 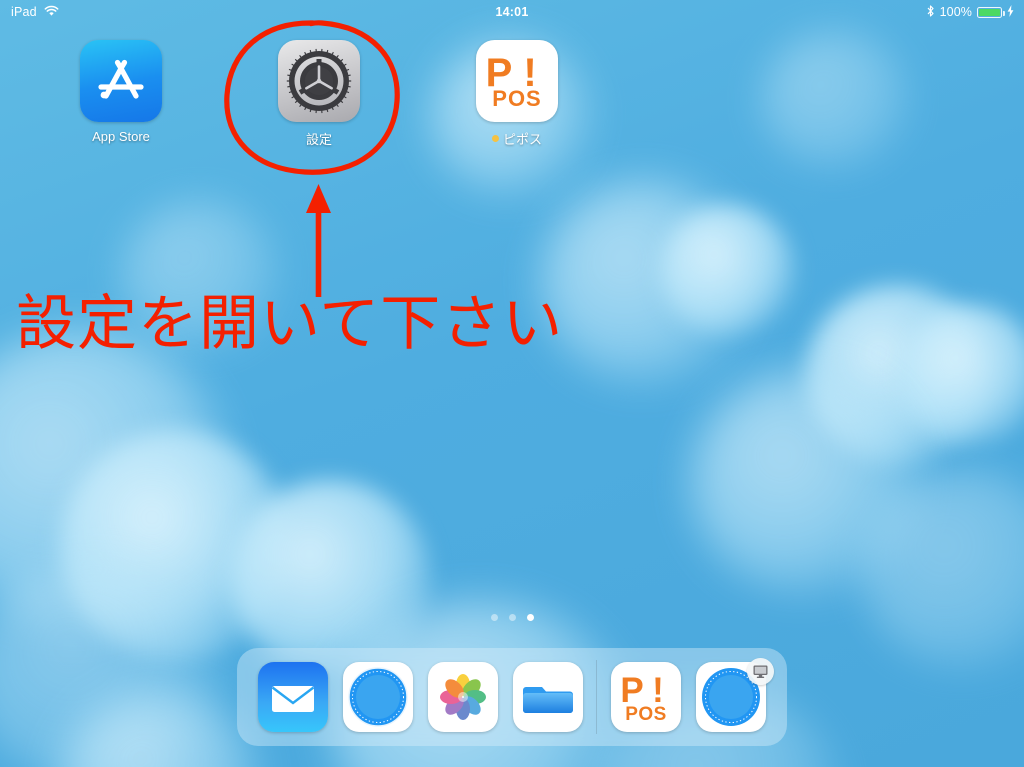 I want to click on app-label: App Store, so click(x=121, y=136).